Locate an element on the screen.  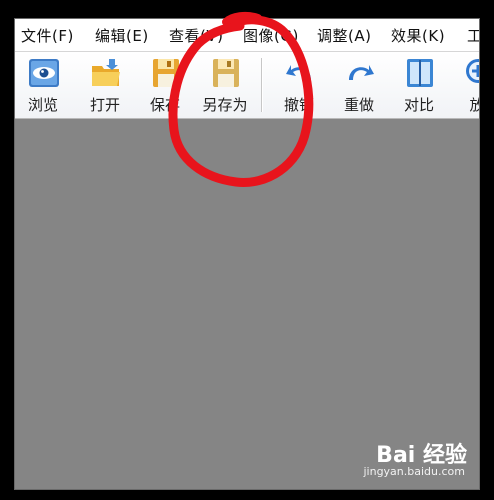
menu-effects: 效果(K) is located at coordinates (418, 35).